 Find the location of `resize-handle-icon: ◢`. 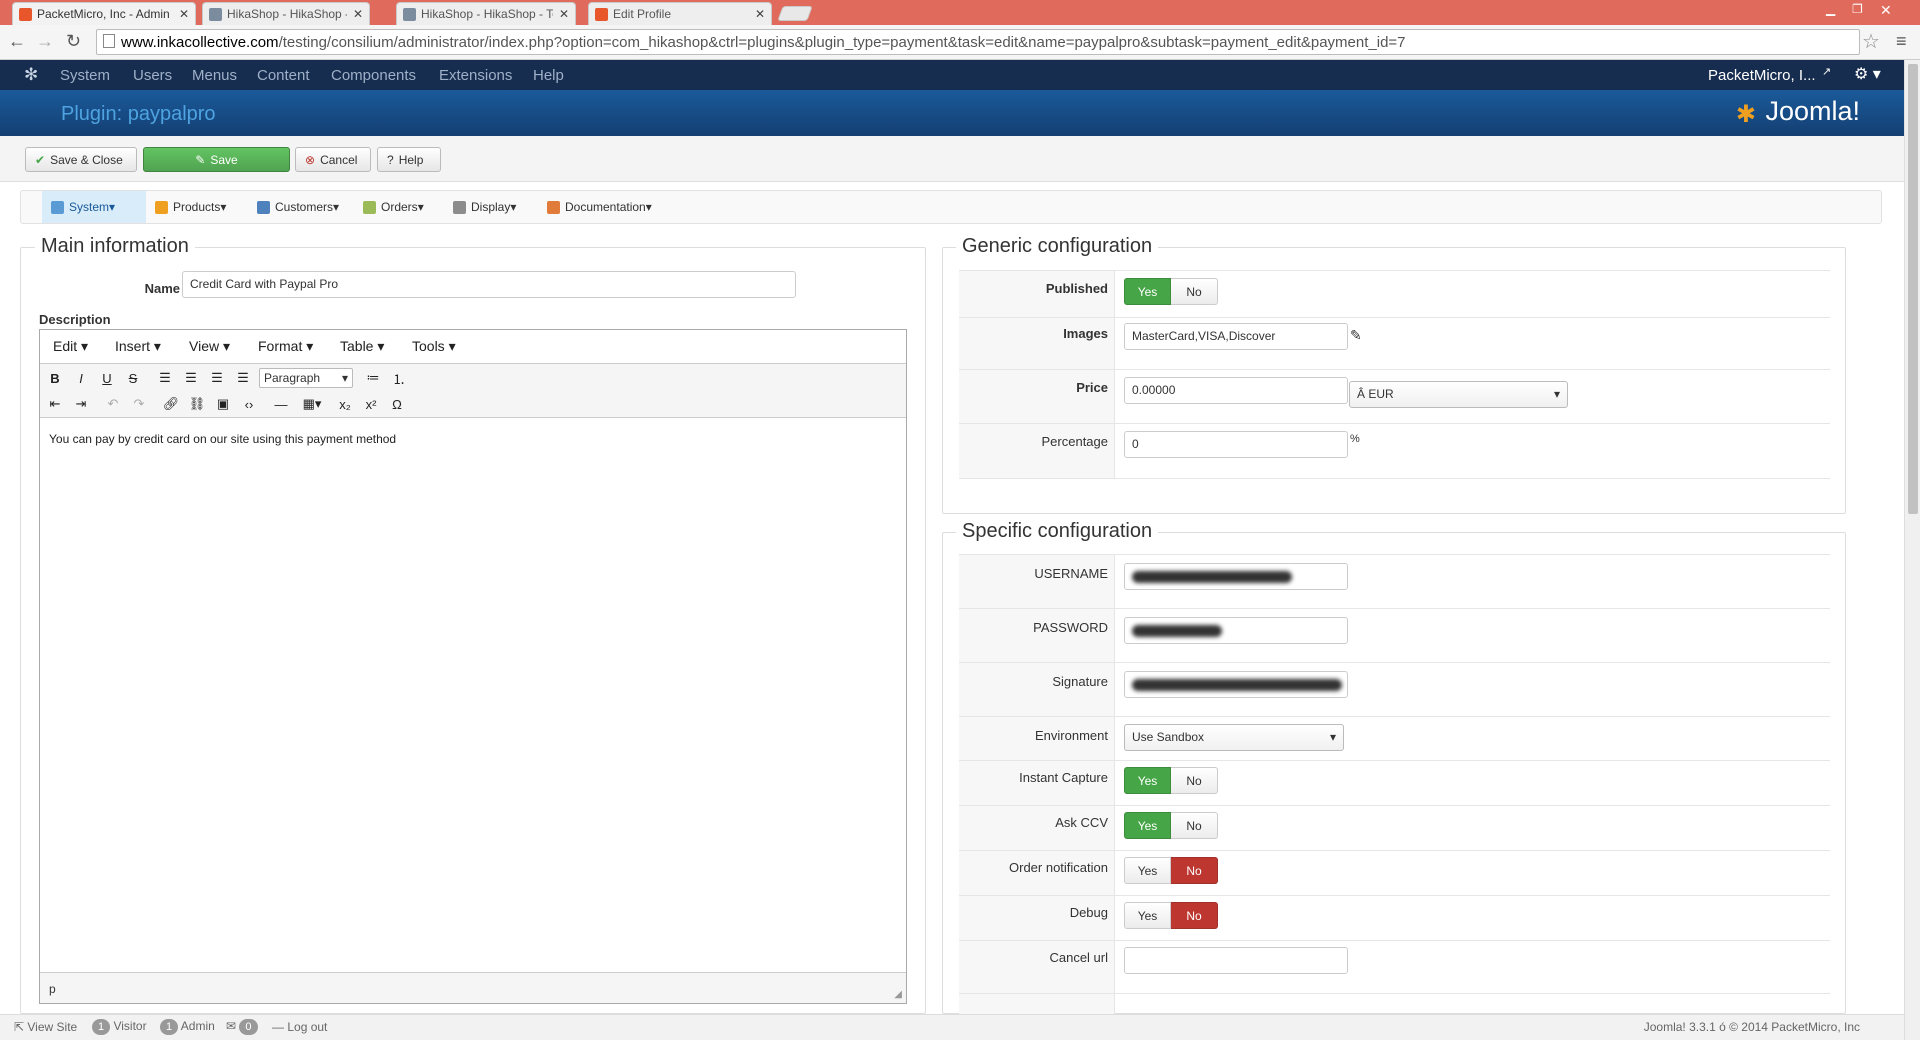

resize-handle-icon: ◢ is located at coordinates (898, 994).